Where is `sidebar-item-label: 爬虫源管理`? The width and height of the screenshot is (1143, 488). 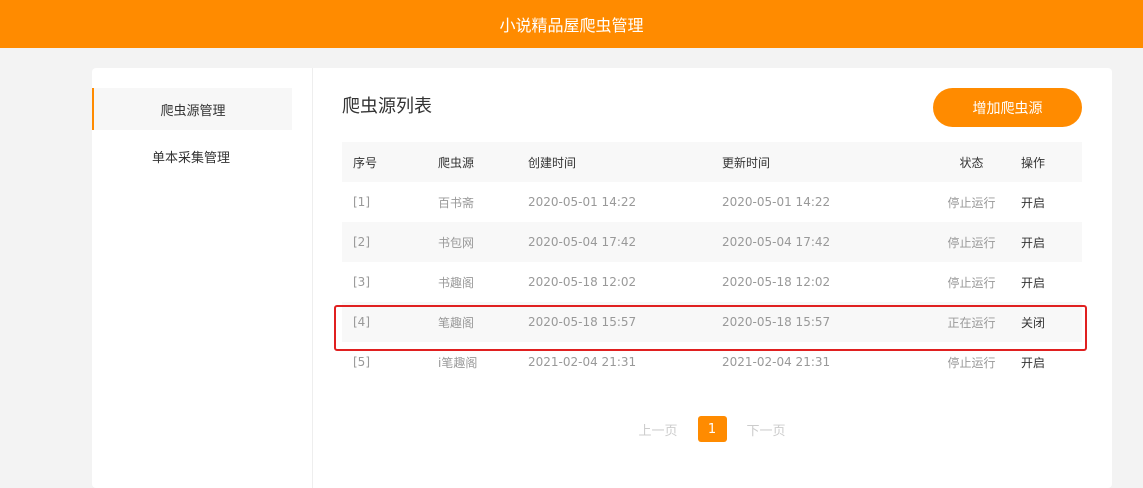
sidebar-item-label: 爬虫源管理 is located at coordinates (193, 111).